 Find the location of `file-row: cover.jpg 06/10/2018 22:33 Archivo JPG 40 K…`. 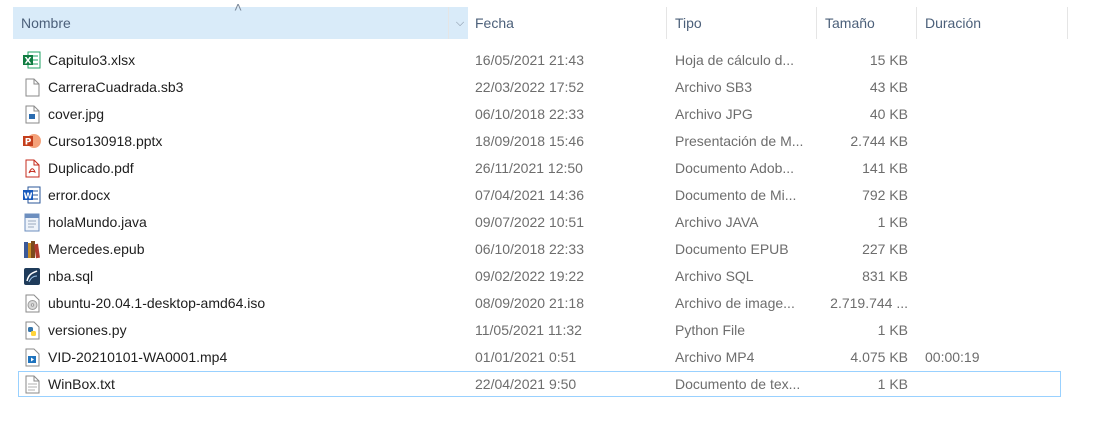

file-row: cover.jpg 06/10/2018 22:33 Archivo JPG 40 K… is located at coordinates (555, 114).